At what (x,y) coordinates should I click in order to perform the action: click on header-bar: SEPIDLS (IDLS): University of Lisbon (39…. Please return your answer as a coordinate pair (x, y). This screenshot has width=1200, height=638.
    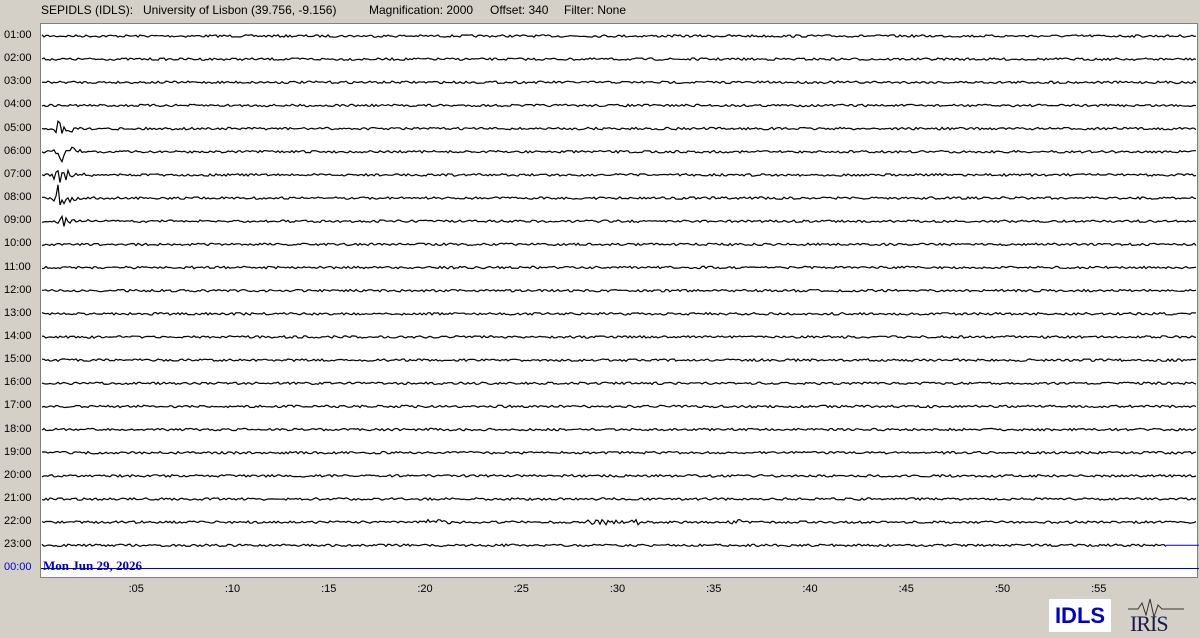
    Looking at the image, I should click on (600, 11).